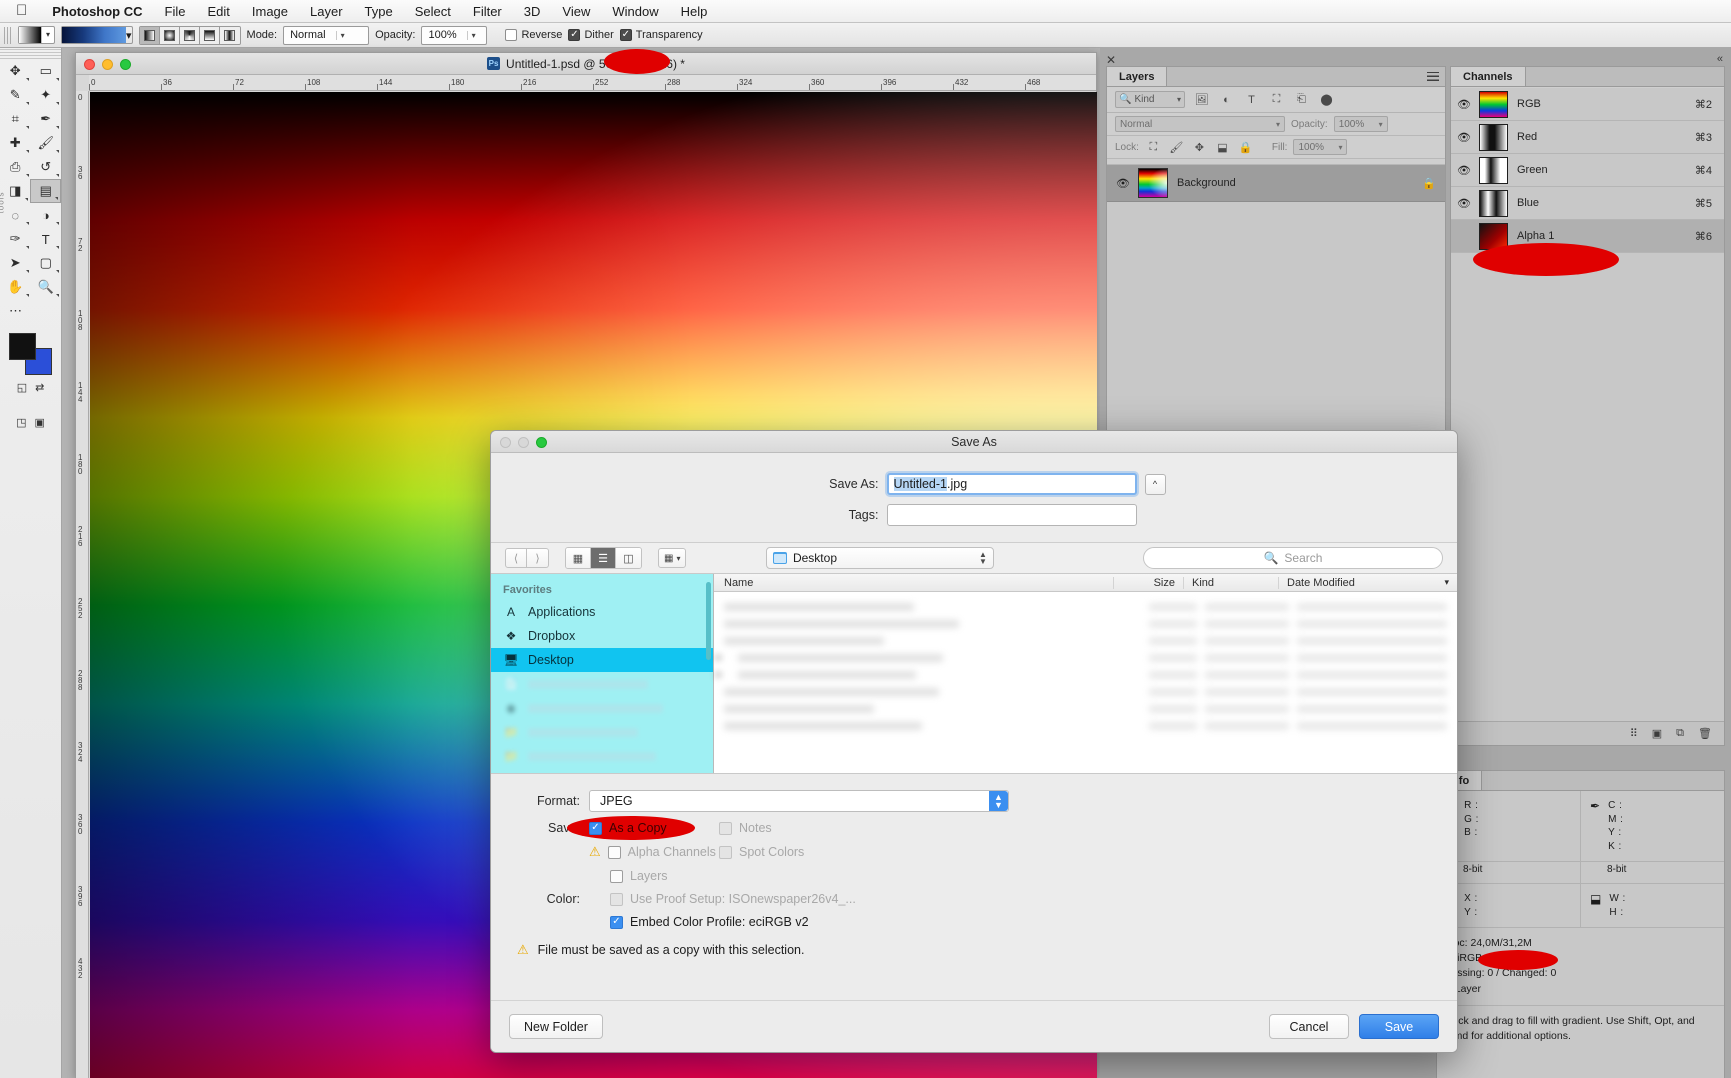  What do you see at coordinates (635, 11) in the screenshot?
I see `menu-item-window: Window` at bounding box center [635, 11].